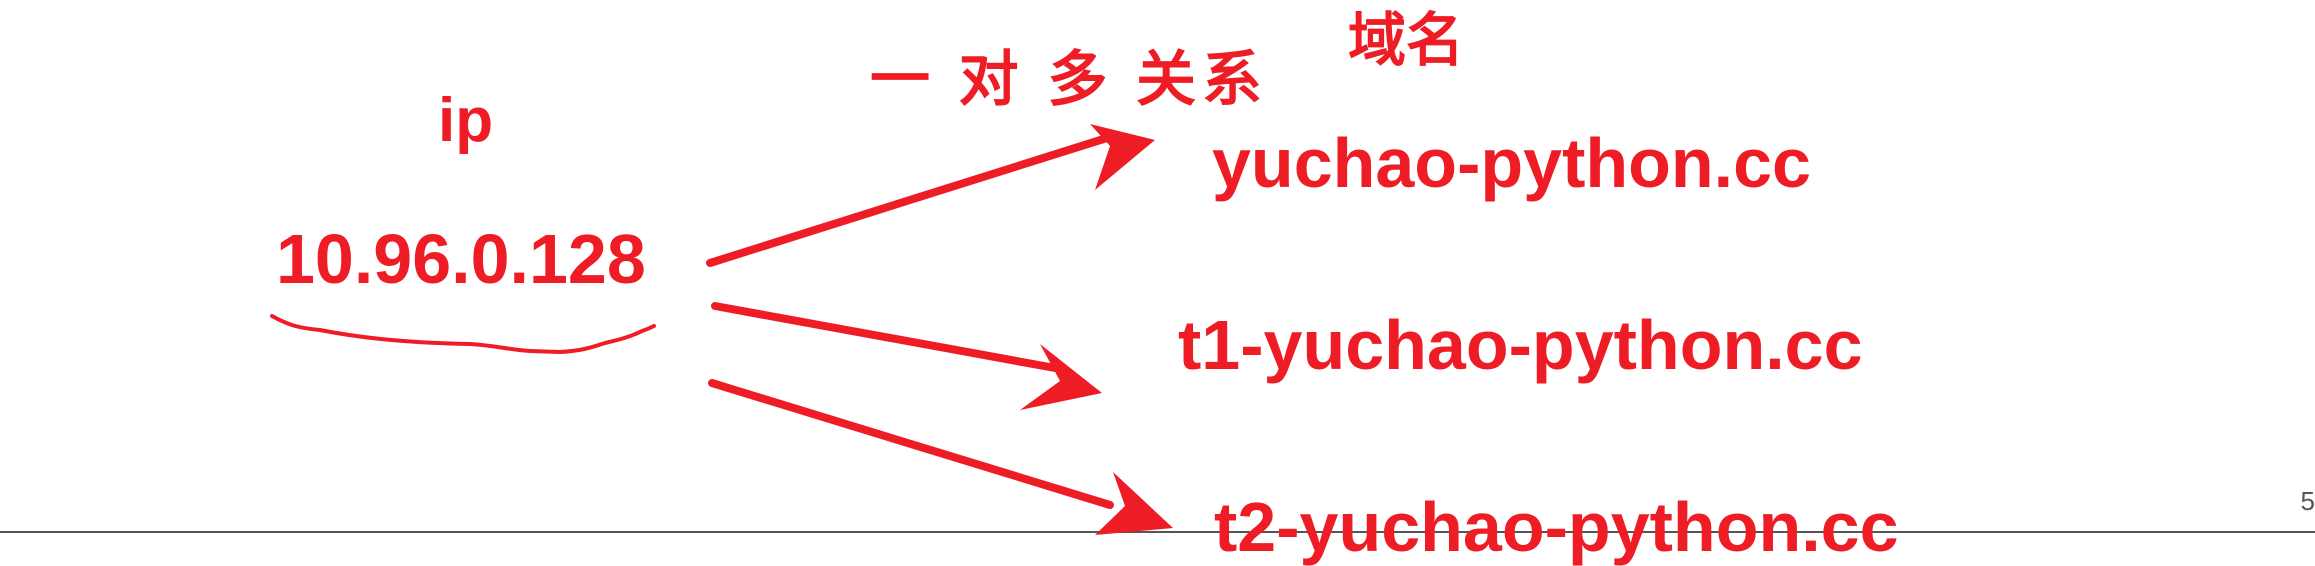 The image size is (2315, 566). What do you see at coordinates (466, 120) in the screenshot?
I see `ip-label: ip` at bounding box center [466, 120].